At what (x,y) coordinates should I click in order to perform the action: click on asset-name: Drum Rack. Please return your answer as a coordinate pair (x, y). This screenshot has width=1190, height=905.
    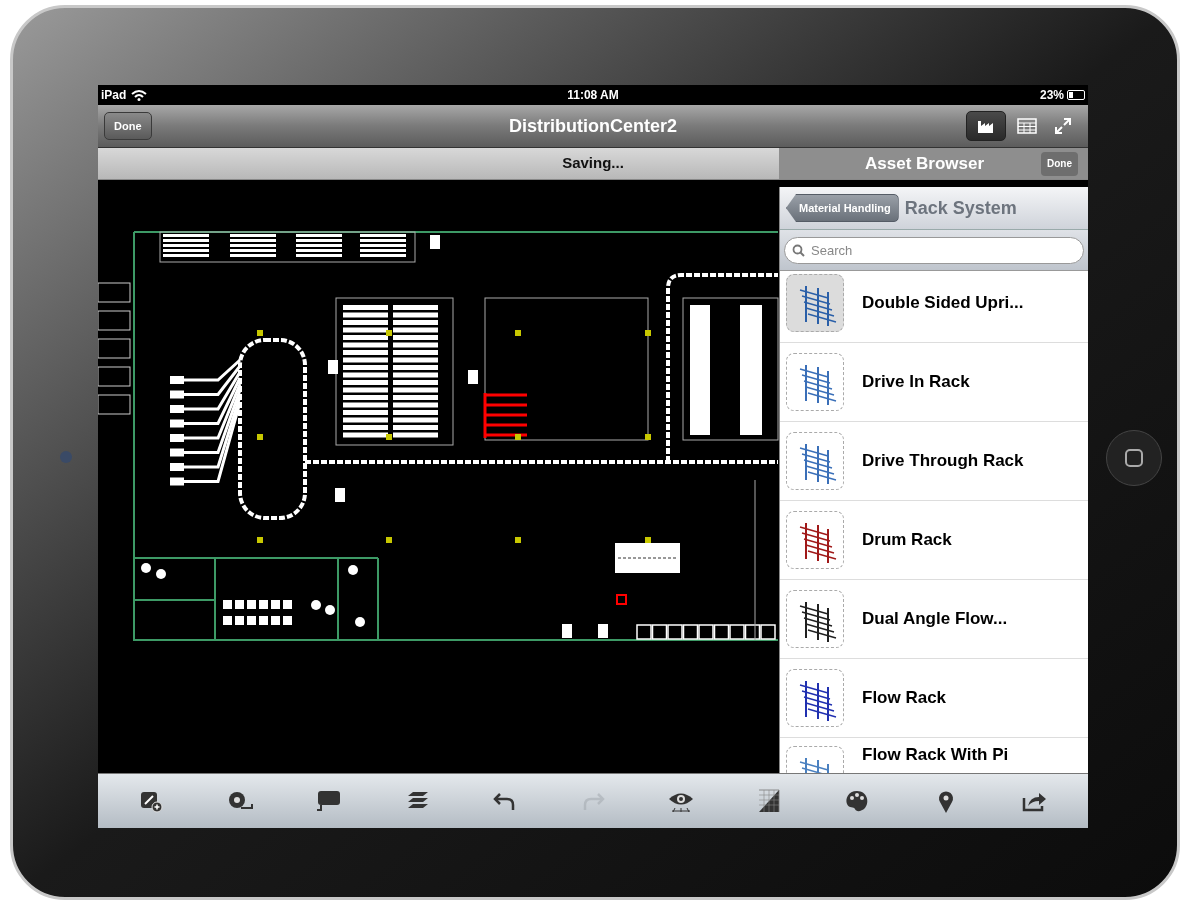
    Looking at the image, I should click on (907, 540).